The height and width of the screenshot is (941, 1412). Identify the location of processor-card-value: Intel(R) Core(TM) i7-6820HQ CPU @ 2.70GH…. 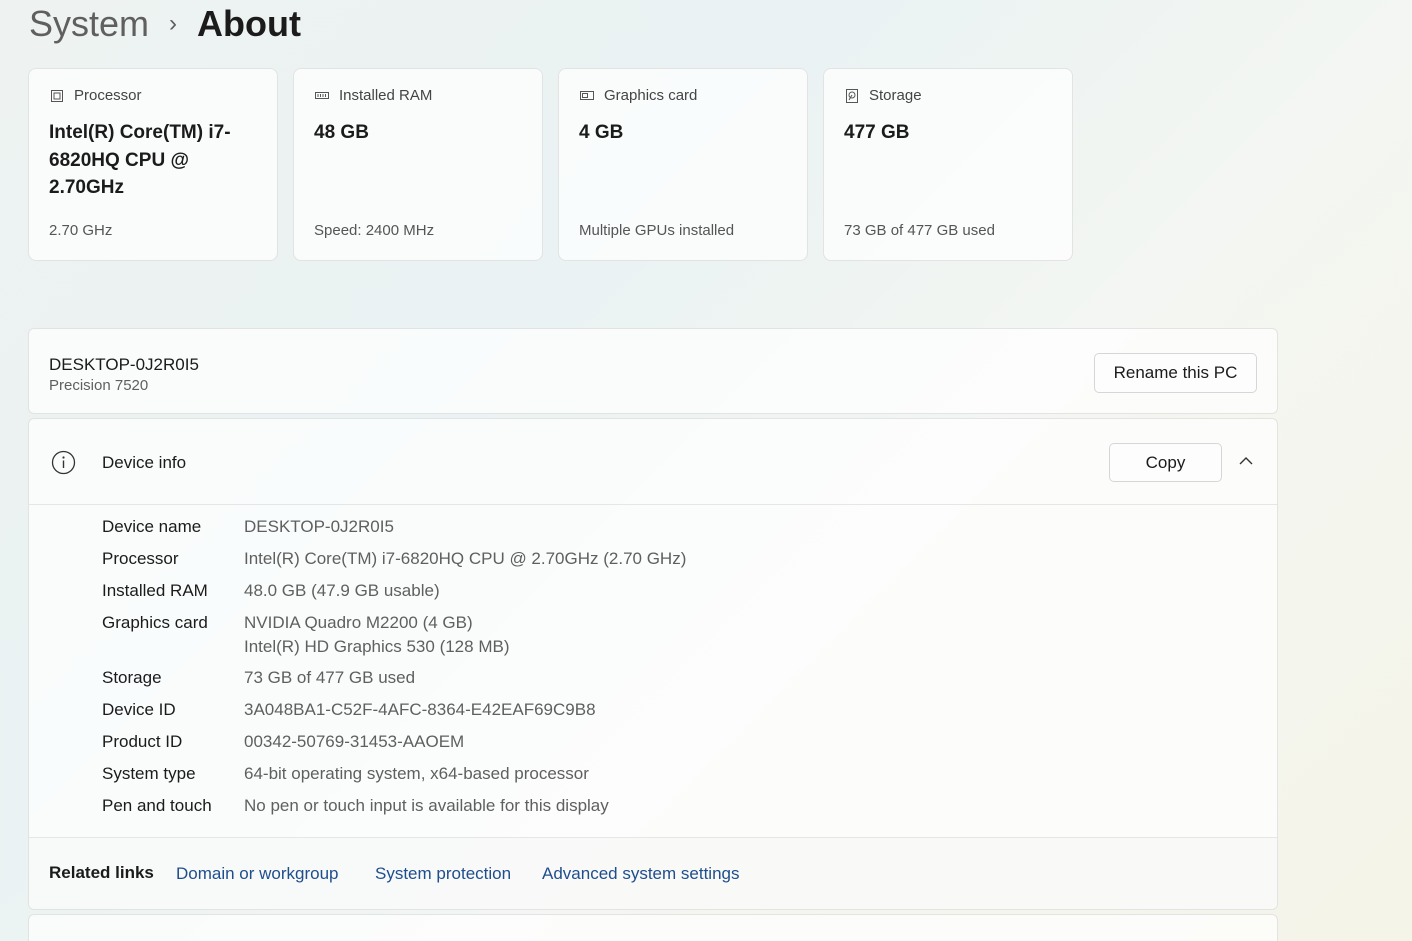
(140, 160).